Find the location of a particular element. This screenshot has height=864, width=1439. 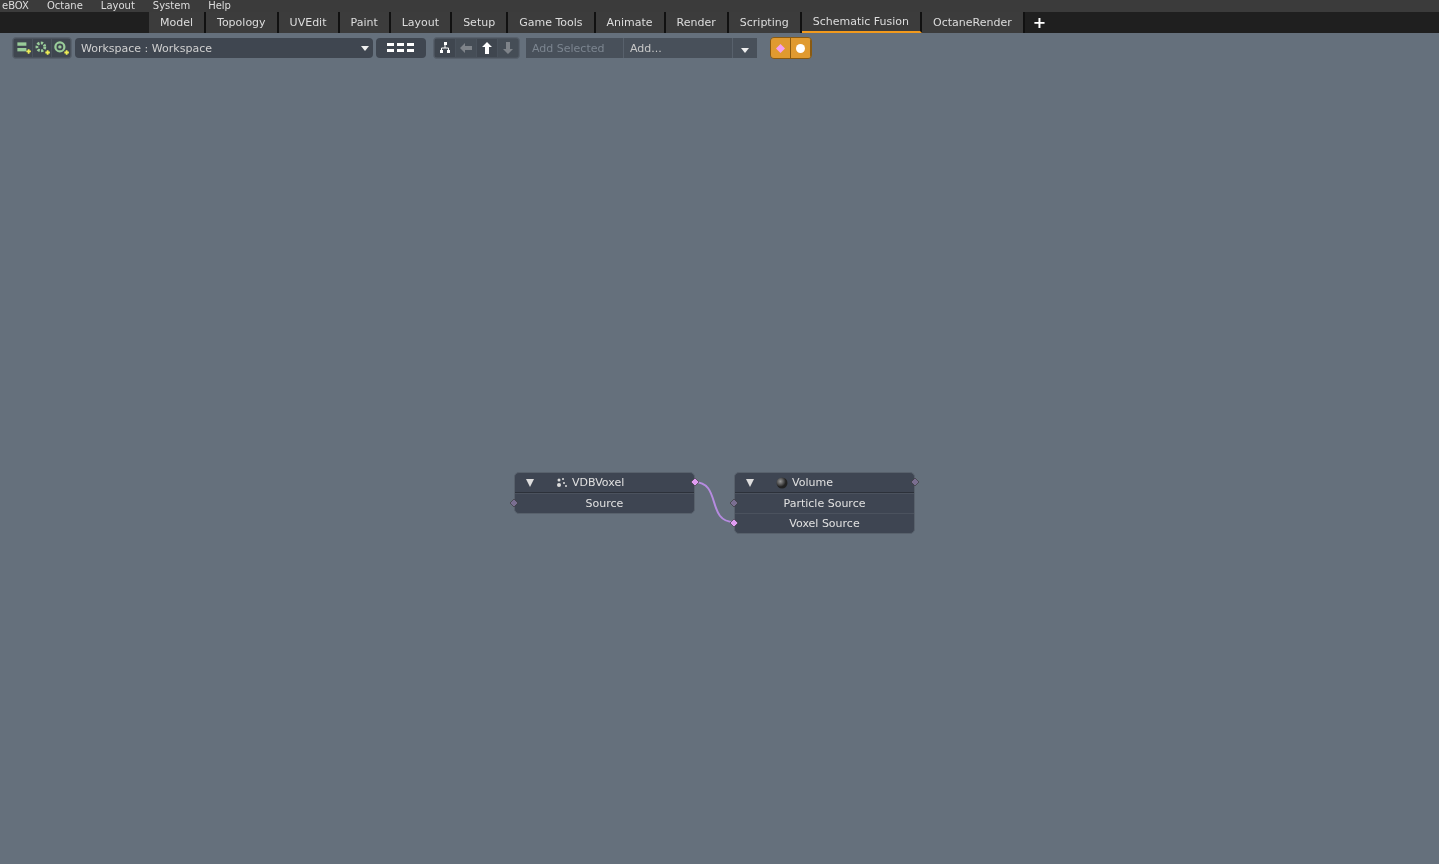

layout-tab: Setup is located at coordinates (480, 22).